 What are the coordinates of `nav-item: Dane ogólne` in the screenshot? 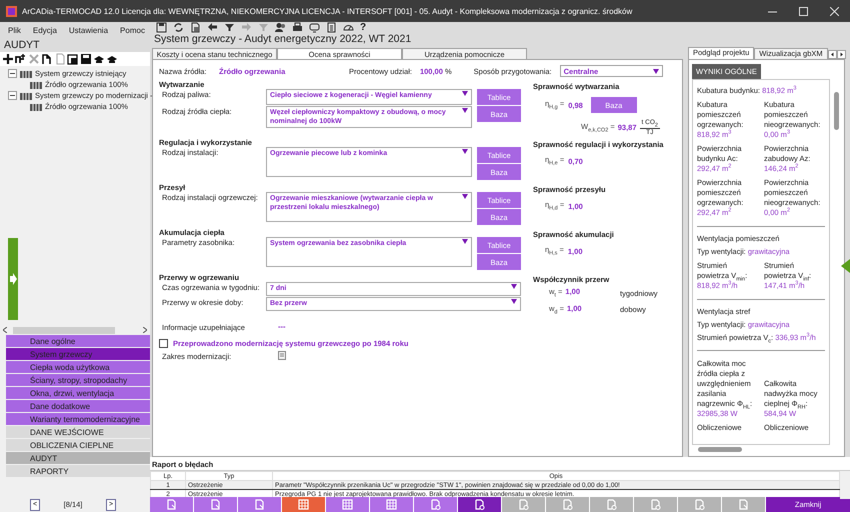 It's located at (78, 341).